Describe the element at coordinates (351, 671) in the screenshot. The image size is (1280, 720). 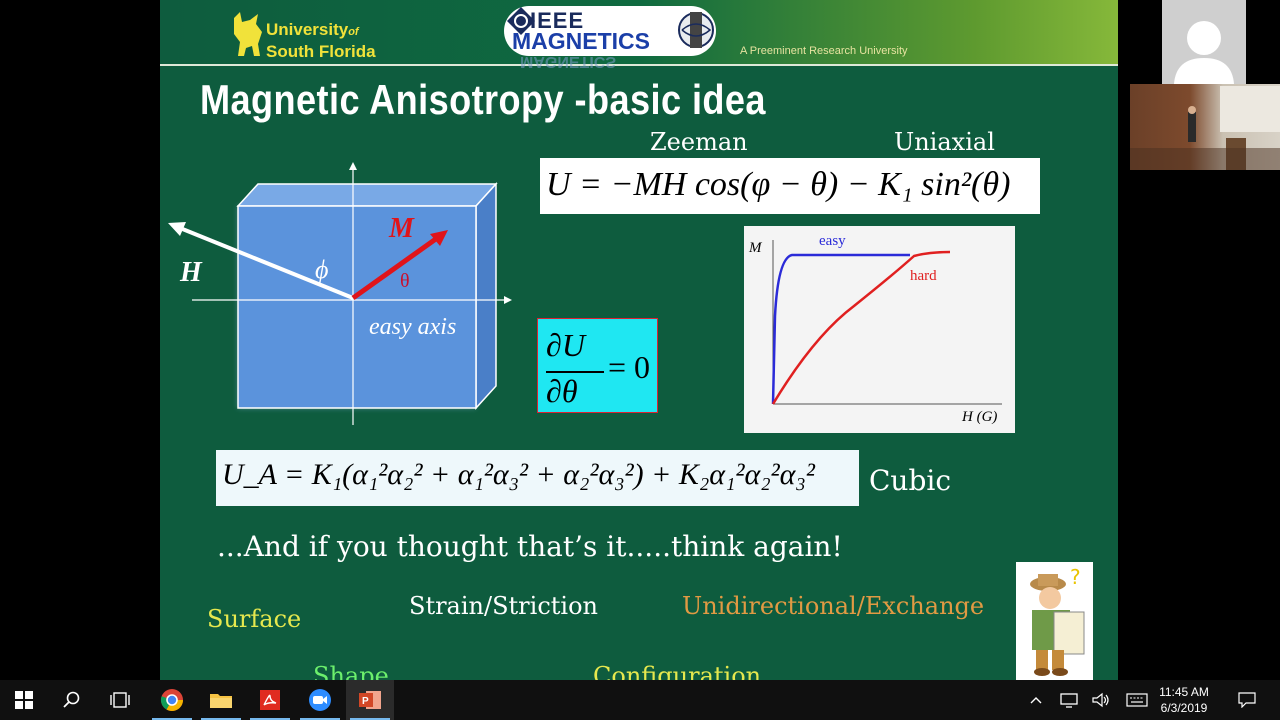
I see `shape-anisotropy-text: Shape` at that location.